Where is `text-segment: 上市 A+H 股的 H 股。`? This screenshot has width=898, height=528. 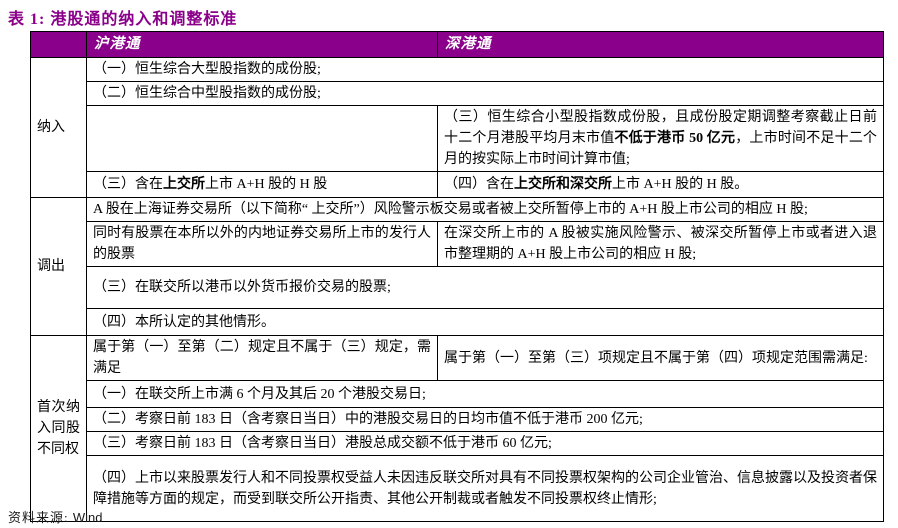 text-segment: 上市 A+H 股的 H 股。 is located at coordinates (680, 184).